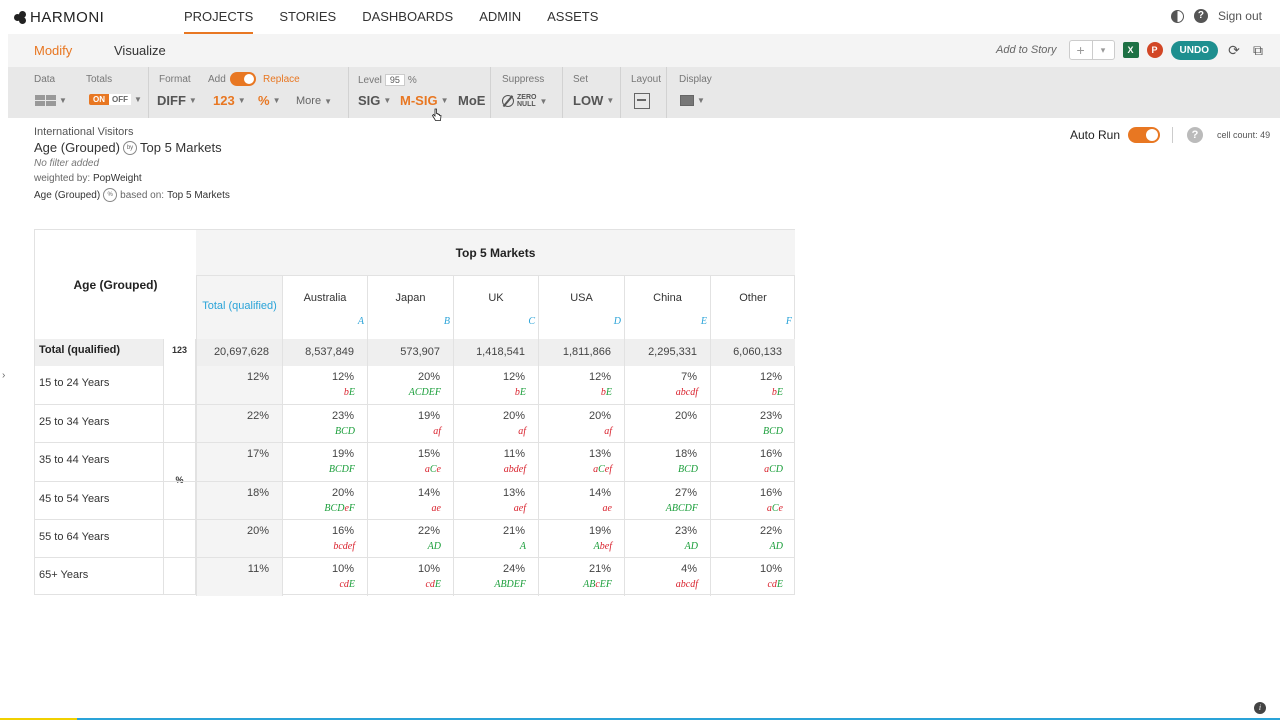 The image size is (1280, 720). Describe the element at coordinates (130, 147) in the screenshot. I see `swap-by-icon: by` at that location.